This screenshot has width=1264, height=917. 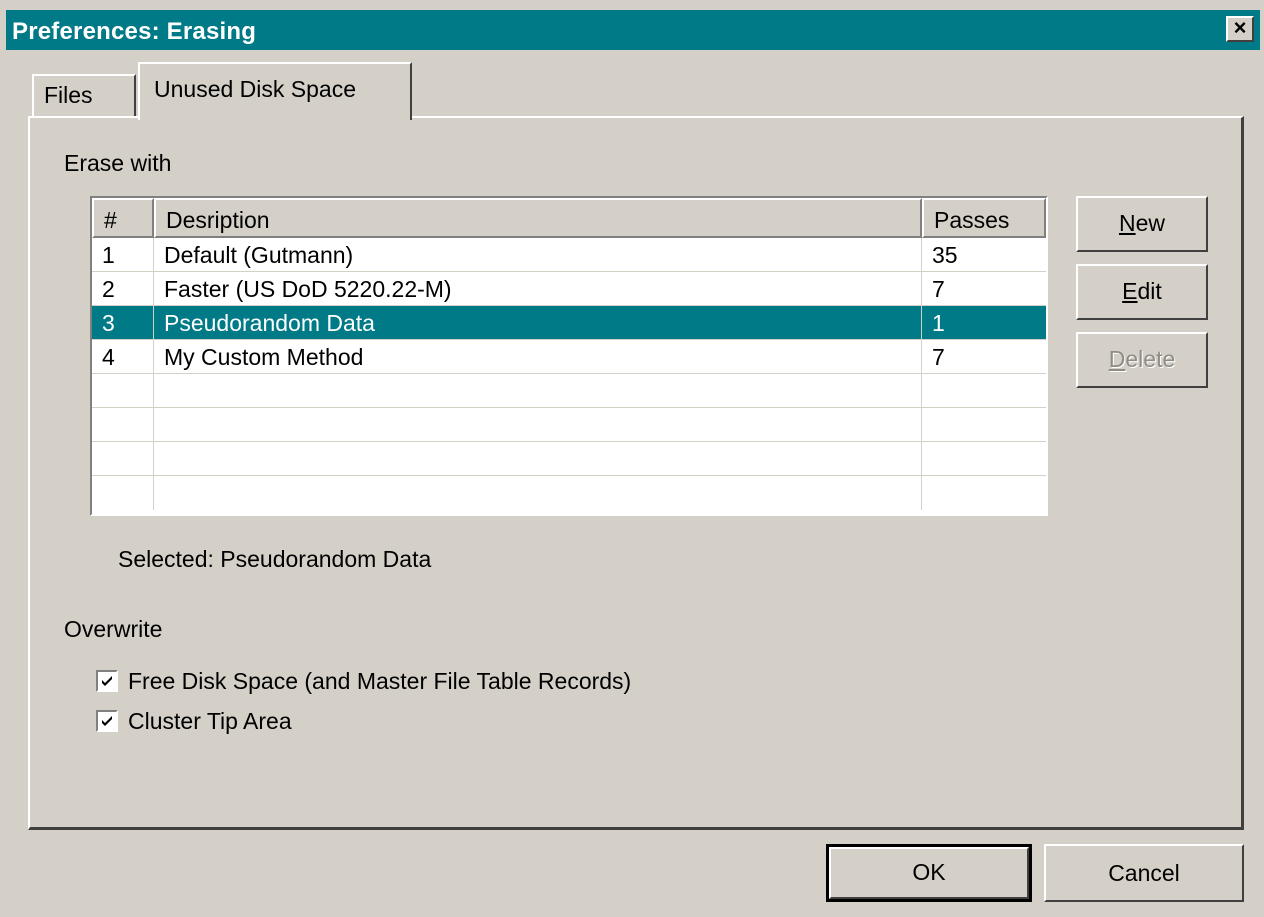 I want to click on ok-button: OK, so click(x=929, y=873).